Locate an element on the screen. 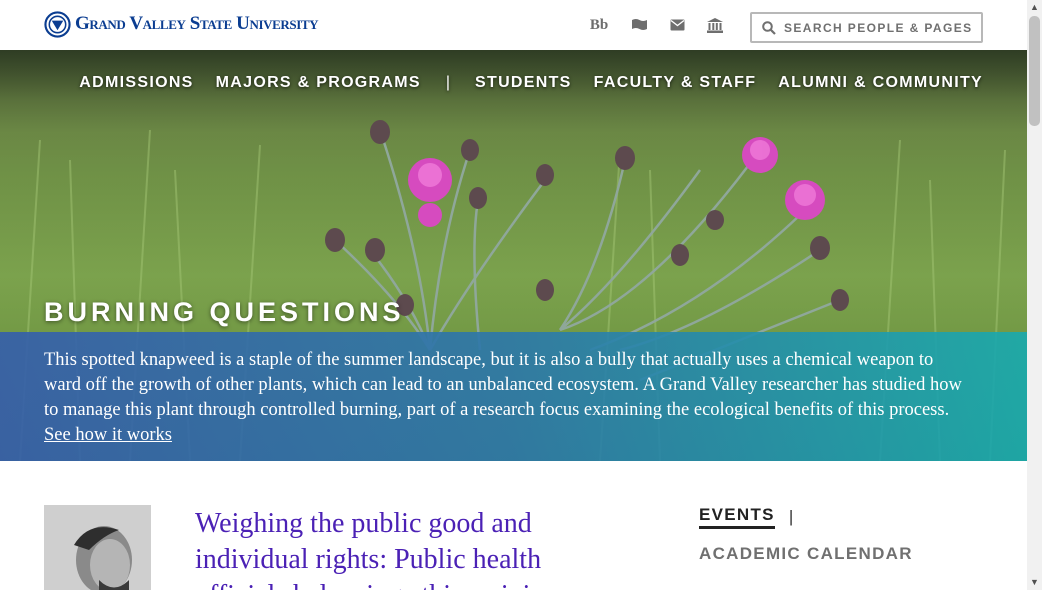 This screenshot has height=590, width=1042. person-photo is located at coordinates (97, 547).